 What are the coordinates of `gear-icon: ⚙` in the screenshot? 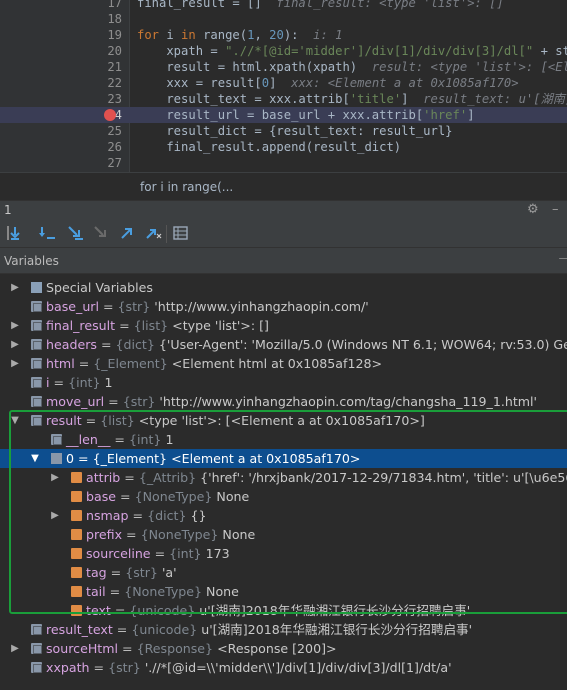 It's located at (533, 209).